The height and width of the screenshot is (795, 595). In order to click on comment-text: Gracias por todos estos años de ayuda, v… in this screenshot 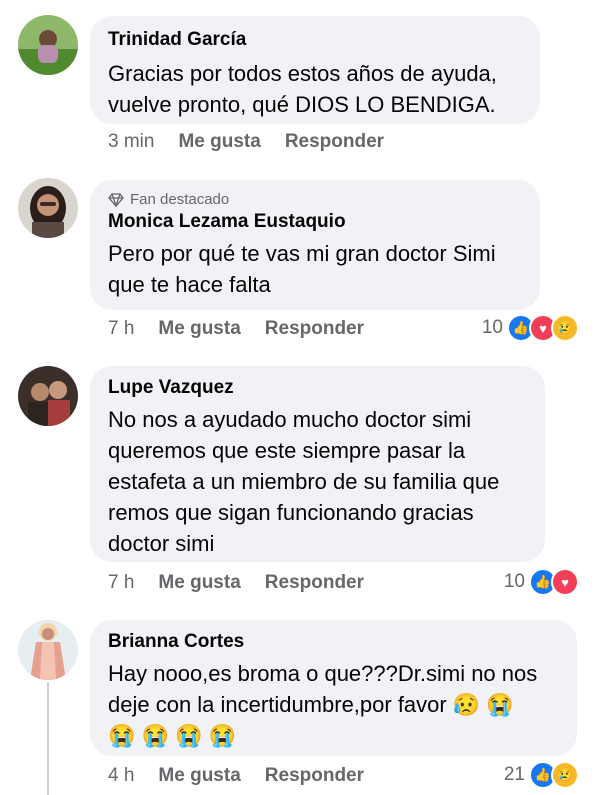, I will do `click(302, 89)`.